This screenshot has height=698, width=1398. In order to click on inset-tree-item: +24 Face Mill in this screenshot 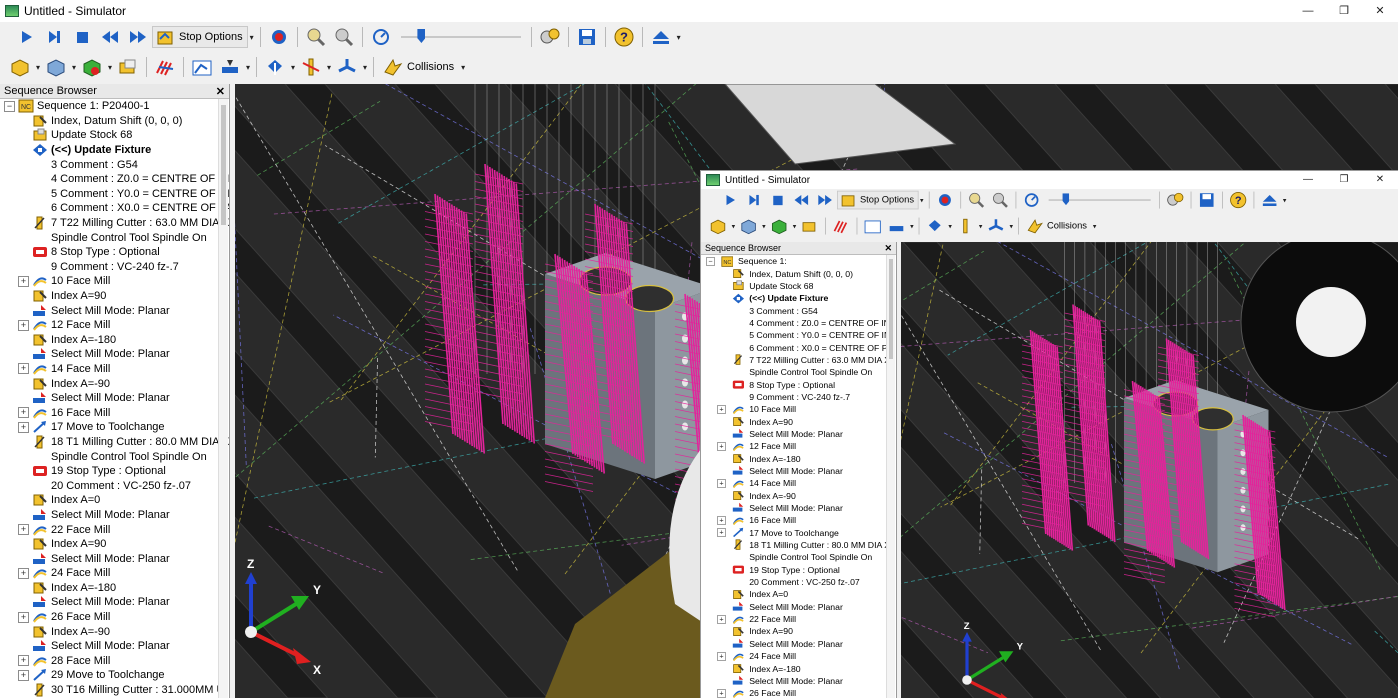, I will do `click(800, 656)`.